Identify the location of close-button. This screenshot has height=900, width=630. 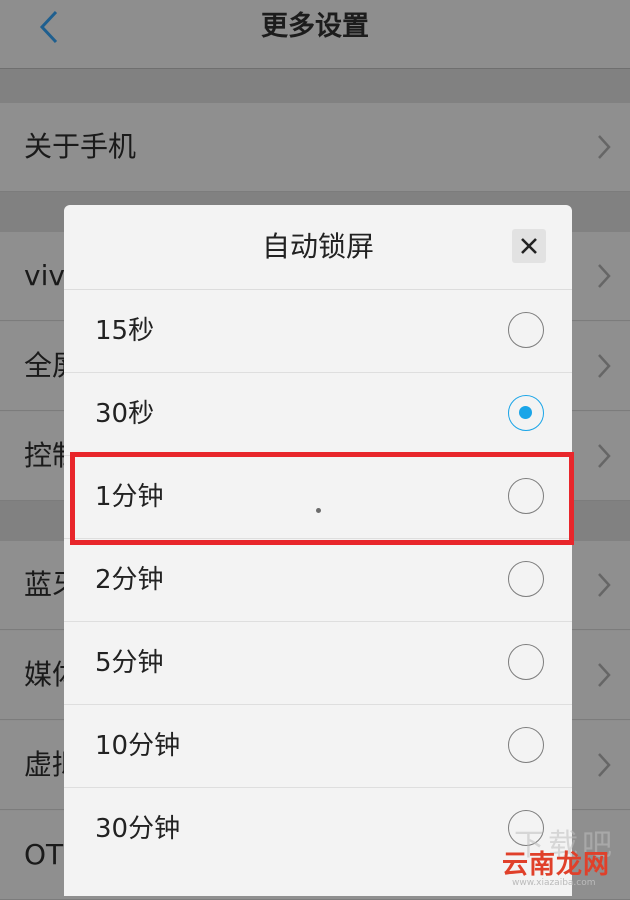
(529, 246).